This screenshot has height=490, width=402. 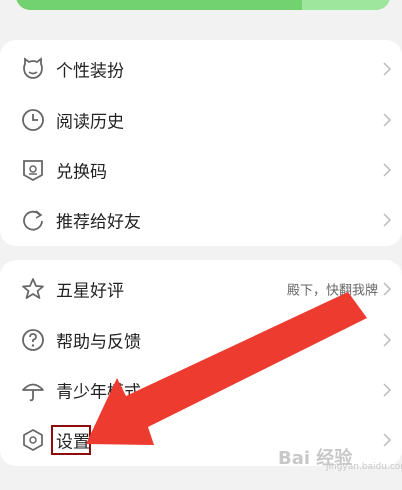 What do you see at coordinates (33, 288) in the screenshot?
I see `star-icon` at bounding box center [33, 288].